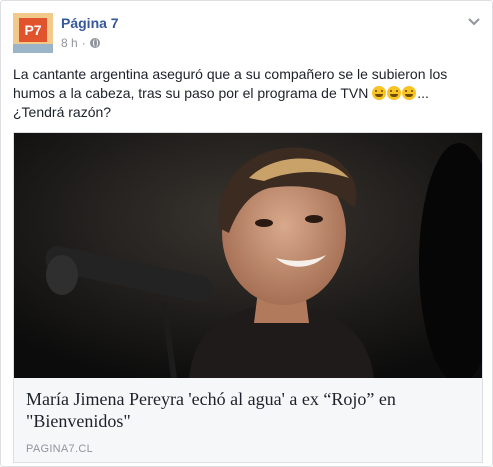  Describe the element at coordinates (69, 43) in the screenshot. I see `post-timestamp: 8 h` at that location.